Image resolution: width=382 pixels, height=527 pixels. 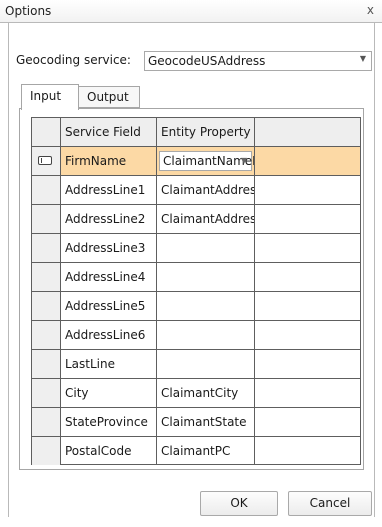 I want to click on column-header-service-field: Service Field, so click(x=108, y=132).